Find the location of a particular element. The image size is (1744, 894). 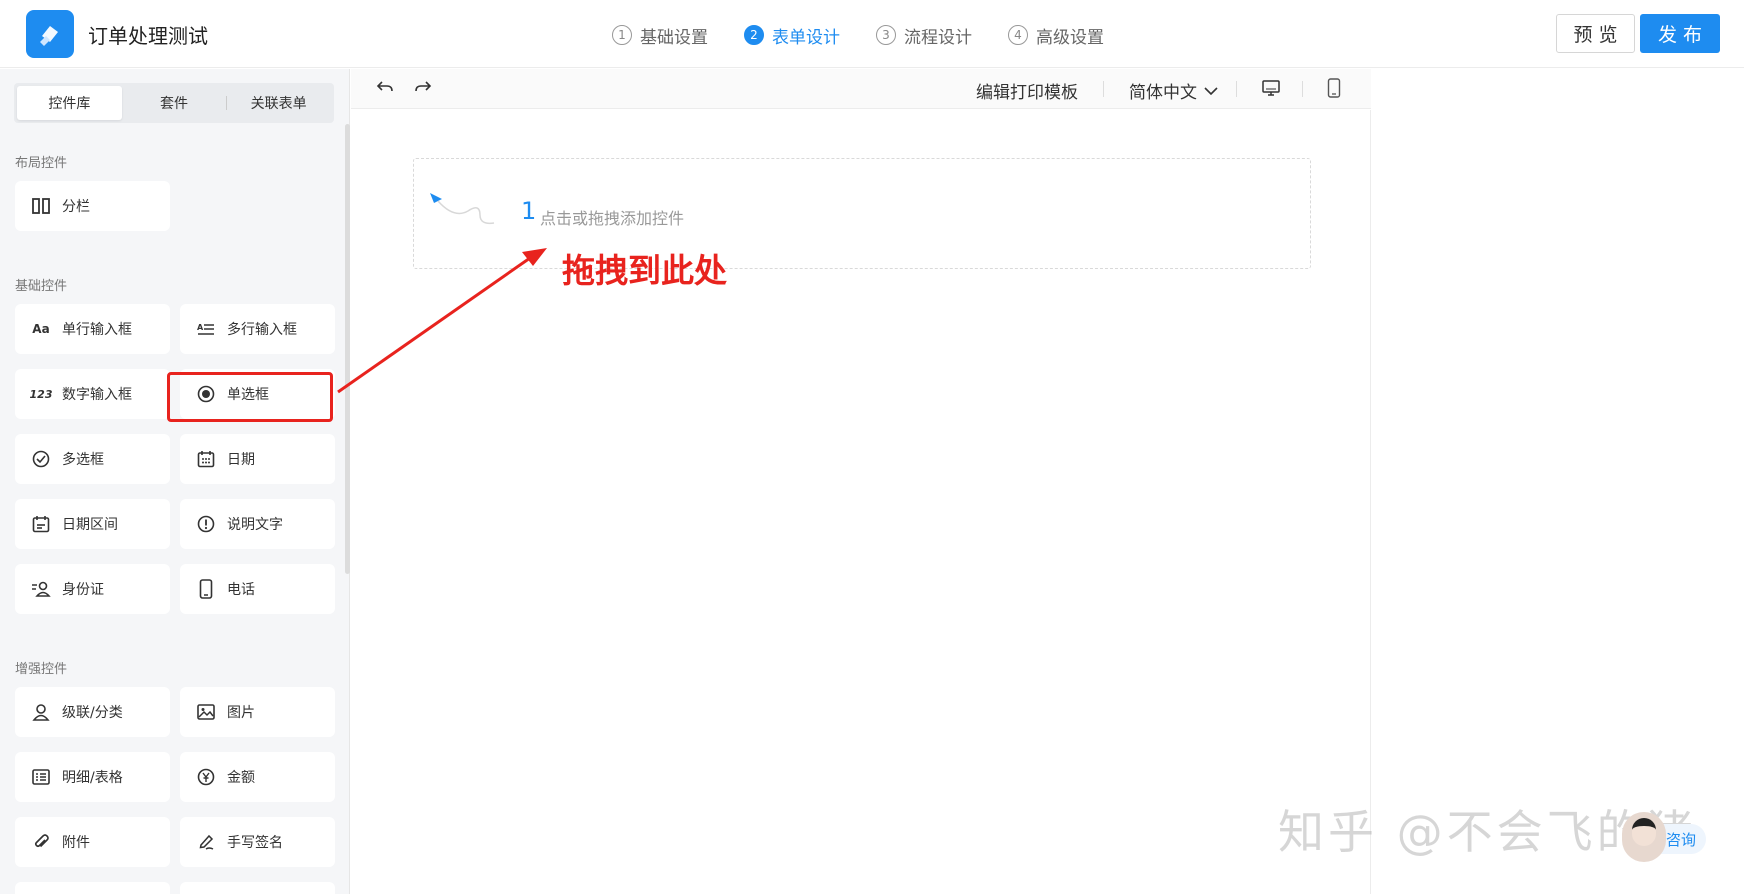

control-label: 分栏 is located at coordinates (76, 207).